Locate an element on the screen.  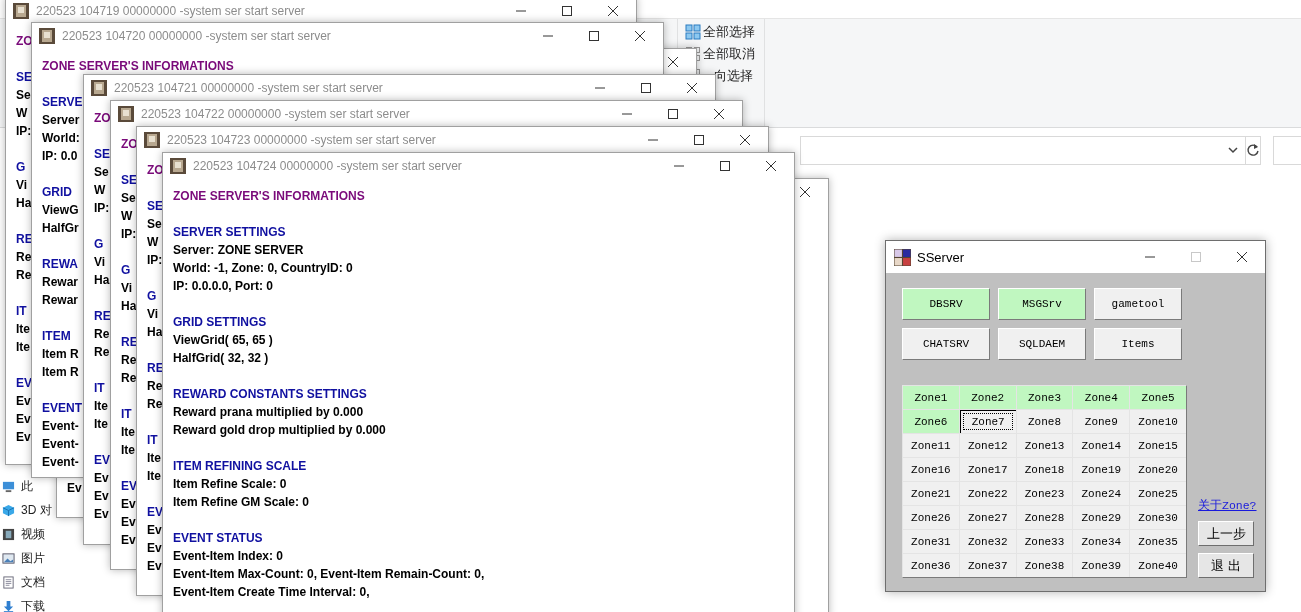
zone-button: Zone29 is located at coordinates (1101, 517).